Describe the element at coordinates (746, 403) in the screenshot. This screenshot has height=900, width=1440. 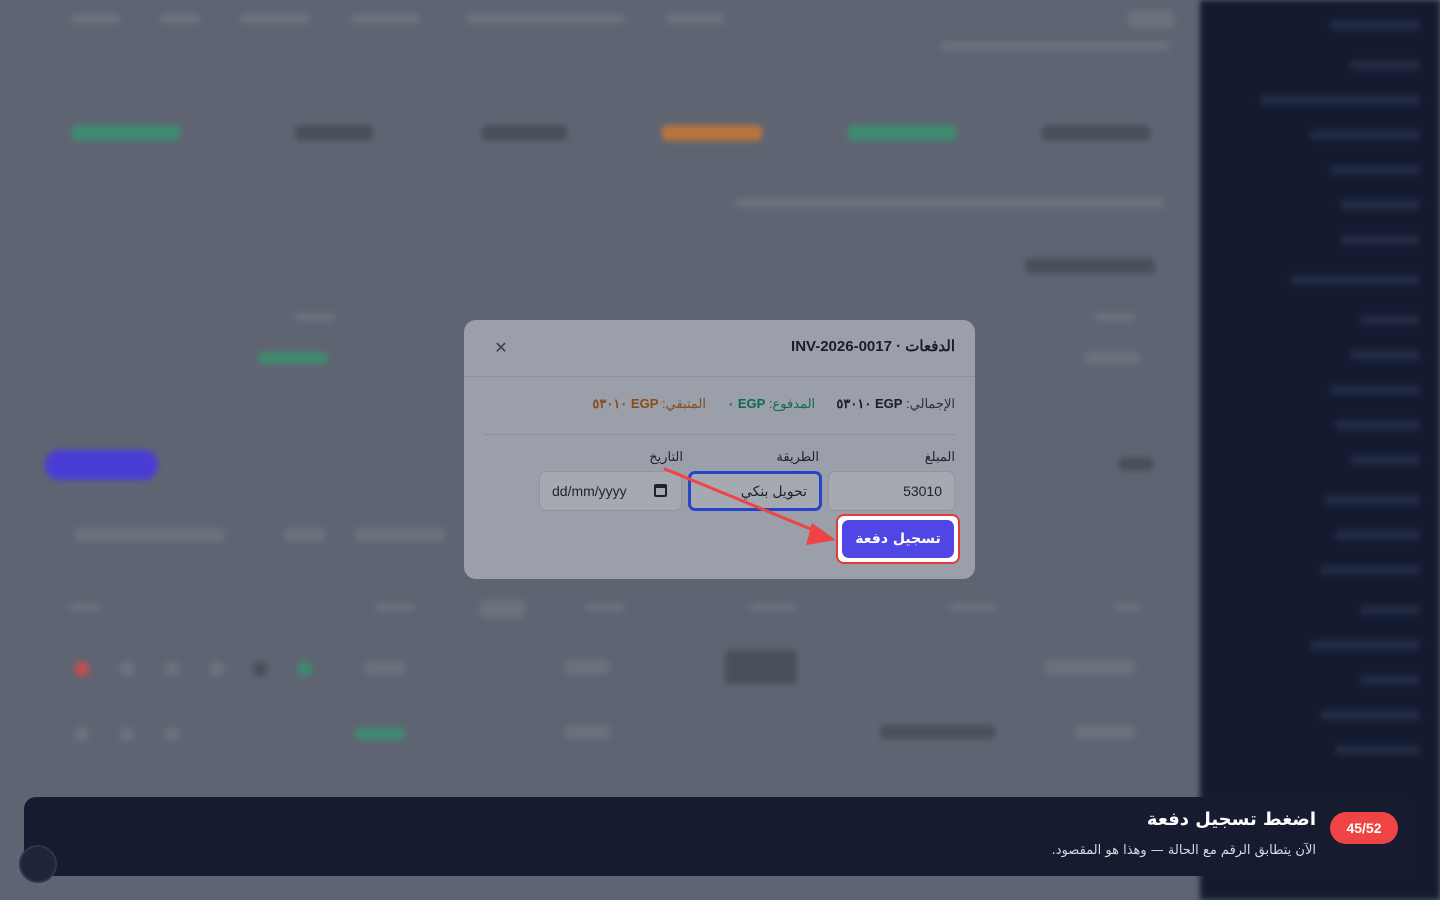
I see `paid-value: EGP ٠` at that location.